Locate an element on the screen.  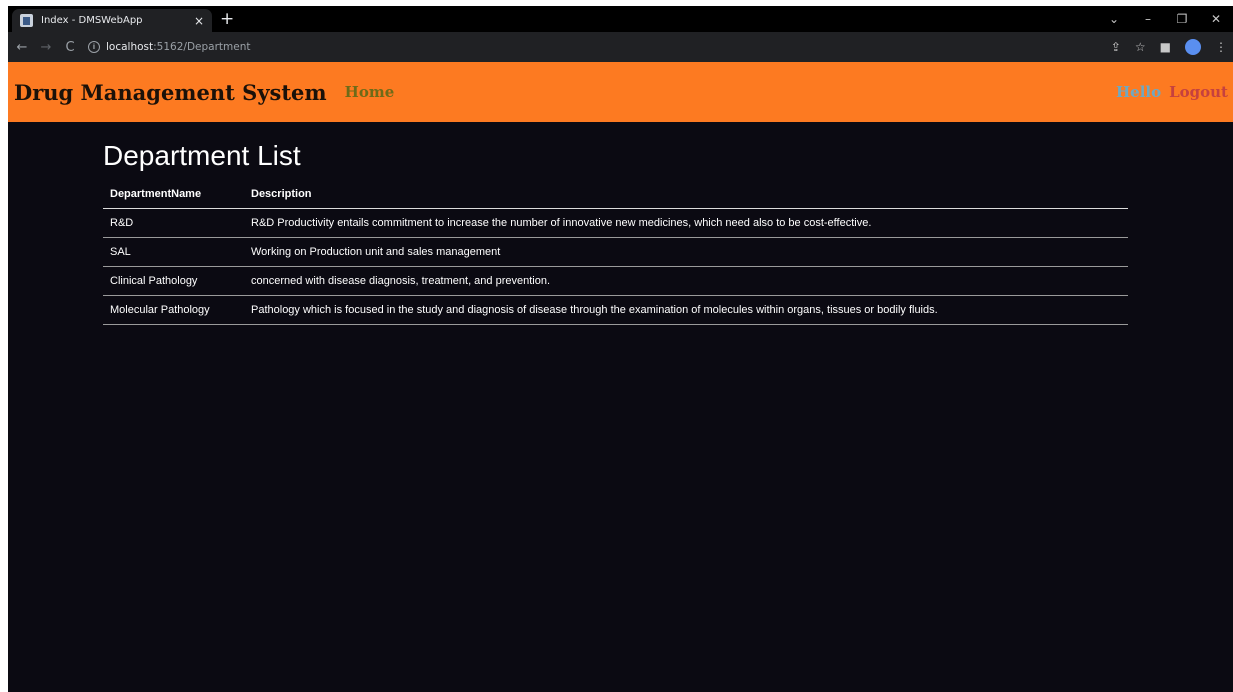
department-name-cell: SAL is located at coordinates (173, 252).